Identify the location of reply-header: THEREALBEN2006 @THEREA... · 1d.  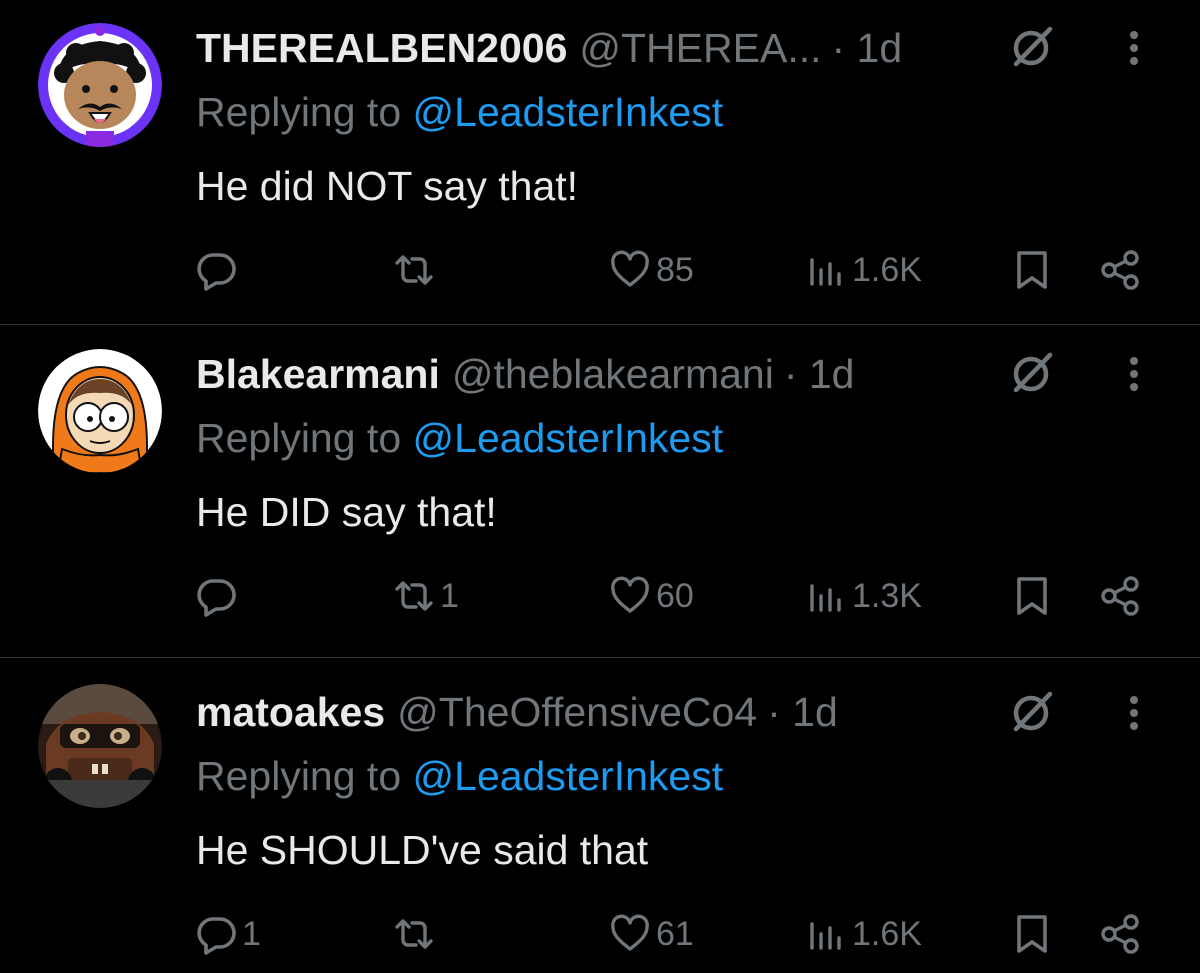
(549, 48).